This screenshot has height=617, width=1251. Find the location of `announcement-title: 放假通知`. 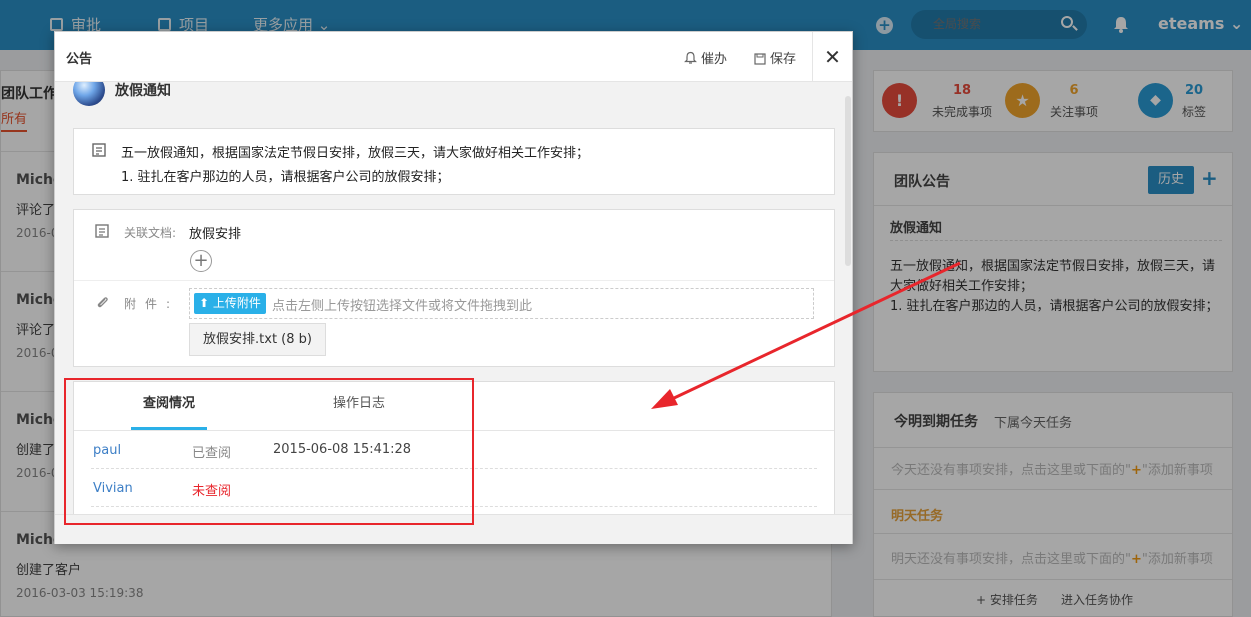

announcement-title: 放假通知 is located at coordinates (143, 91).